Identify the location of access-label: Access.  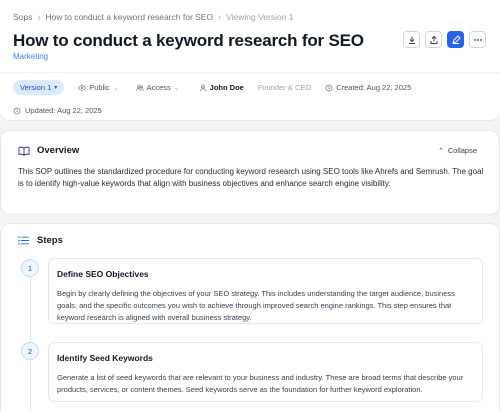
(158, 87).